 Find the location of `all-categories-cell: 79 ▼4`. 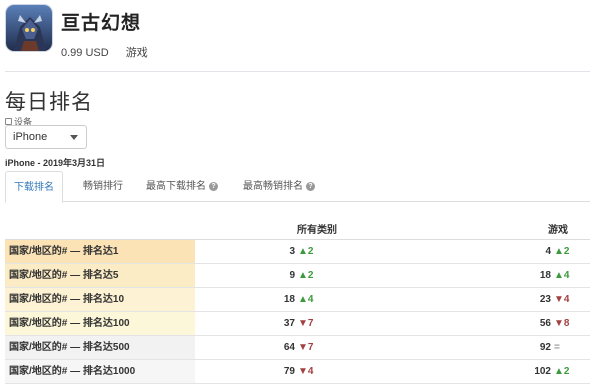

all-categories-cell: 79 ▼4 is located at coordinates (299, 371).